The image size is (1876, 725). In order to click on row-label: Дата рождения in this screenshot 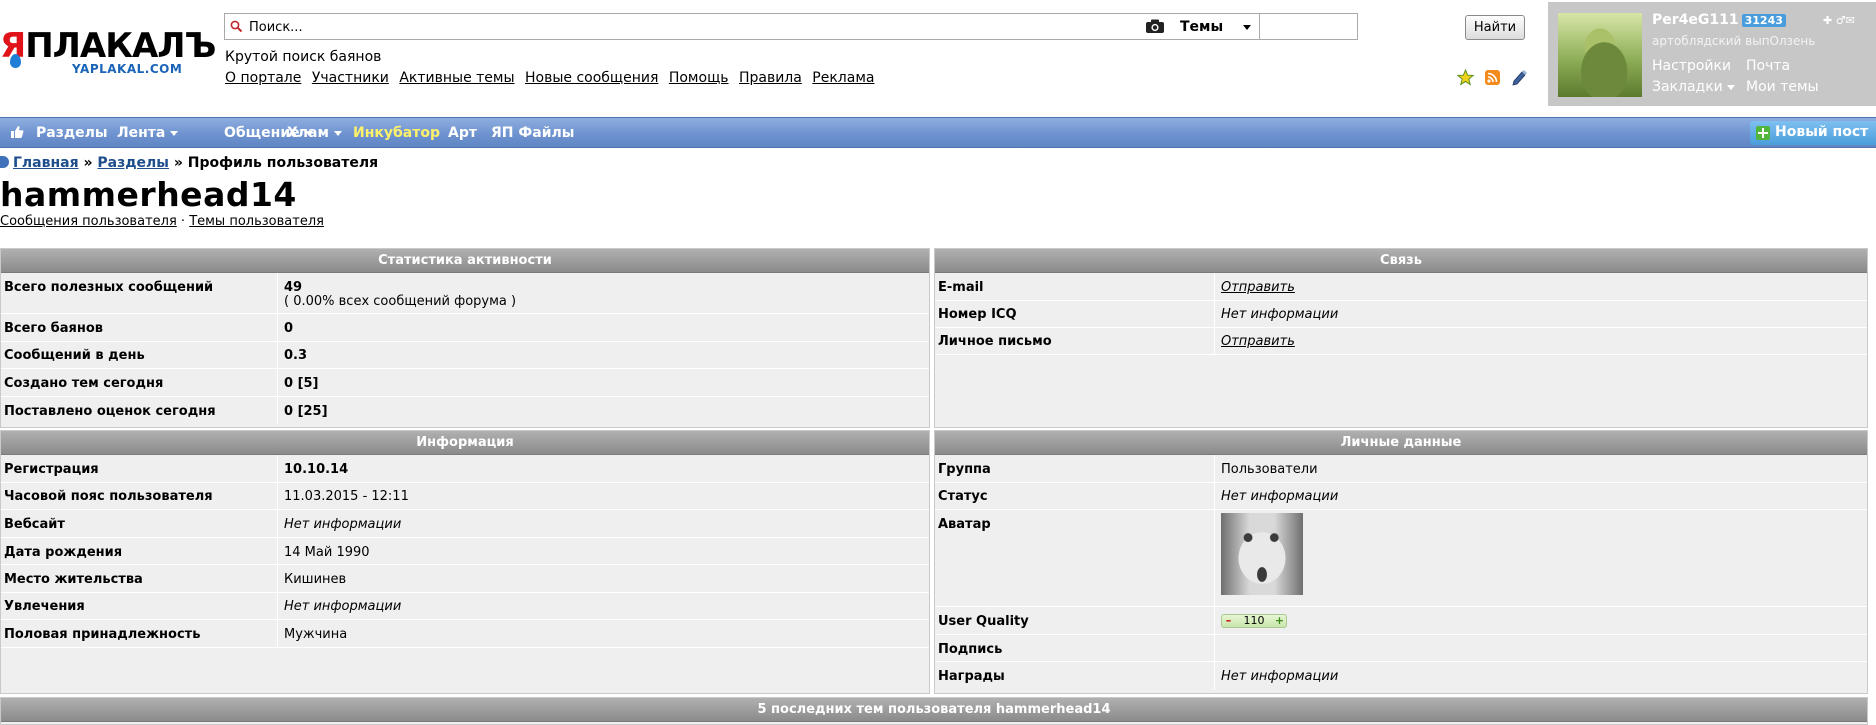, I will do `click(63, 552)`.